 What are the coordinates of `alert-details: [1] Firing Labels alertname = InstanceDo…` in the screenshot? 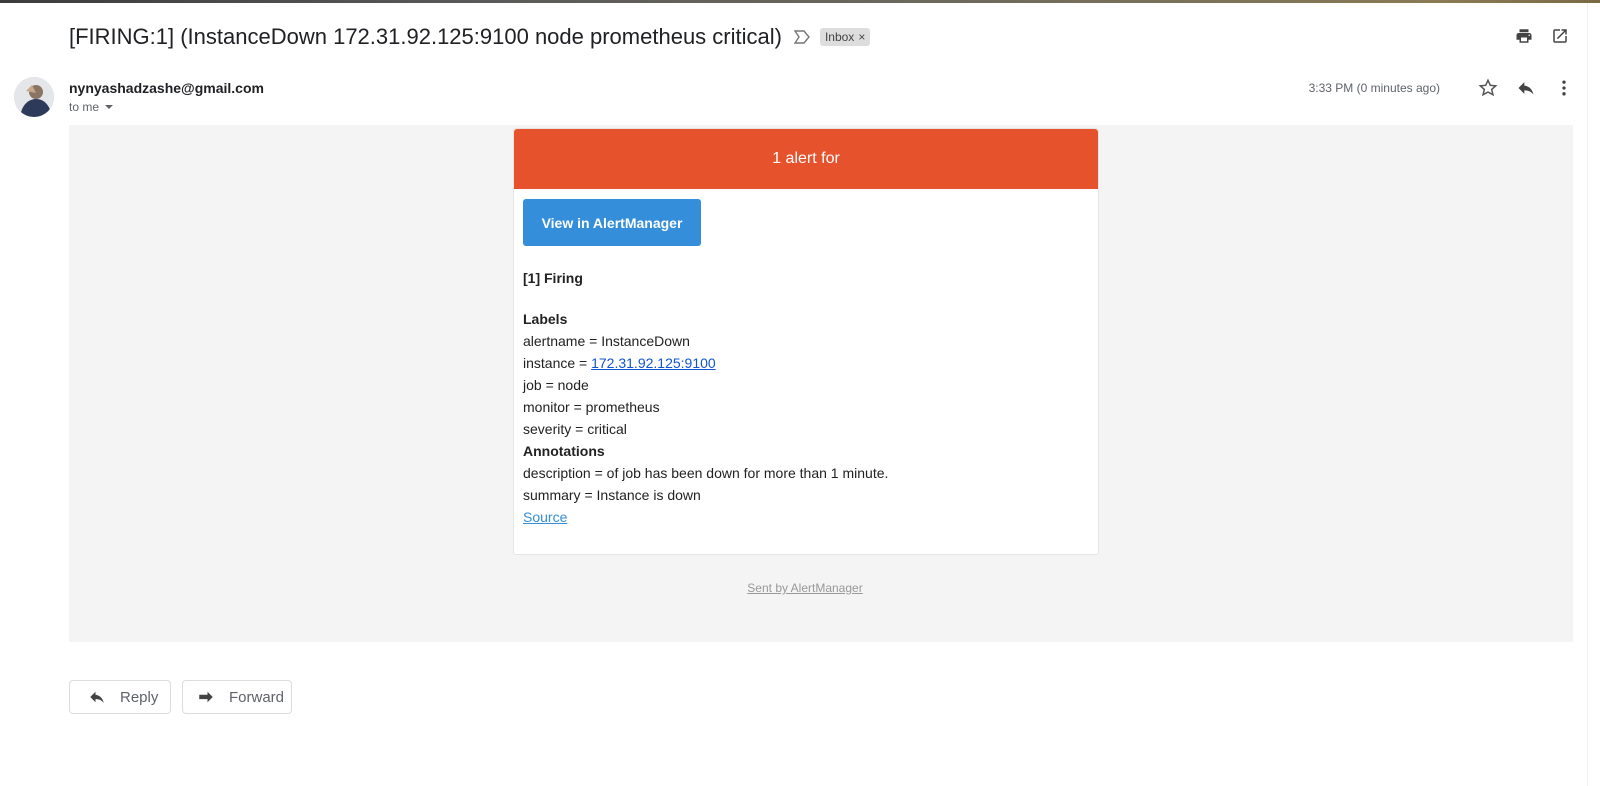 It's located at (803, 397).